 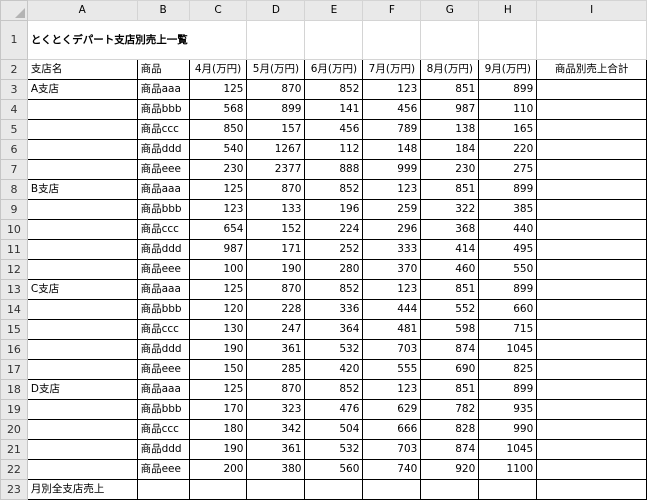 What do you see at coordinates (82, 289) in the screenshot?
I see `branch-cell: C支店` at bounding box center [82, 289].